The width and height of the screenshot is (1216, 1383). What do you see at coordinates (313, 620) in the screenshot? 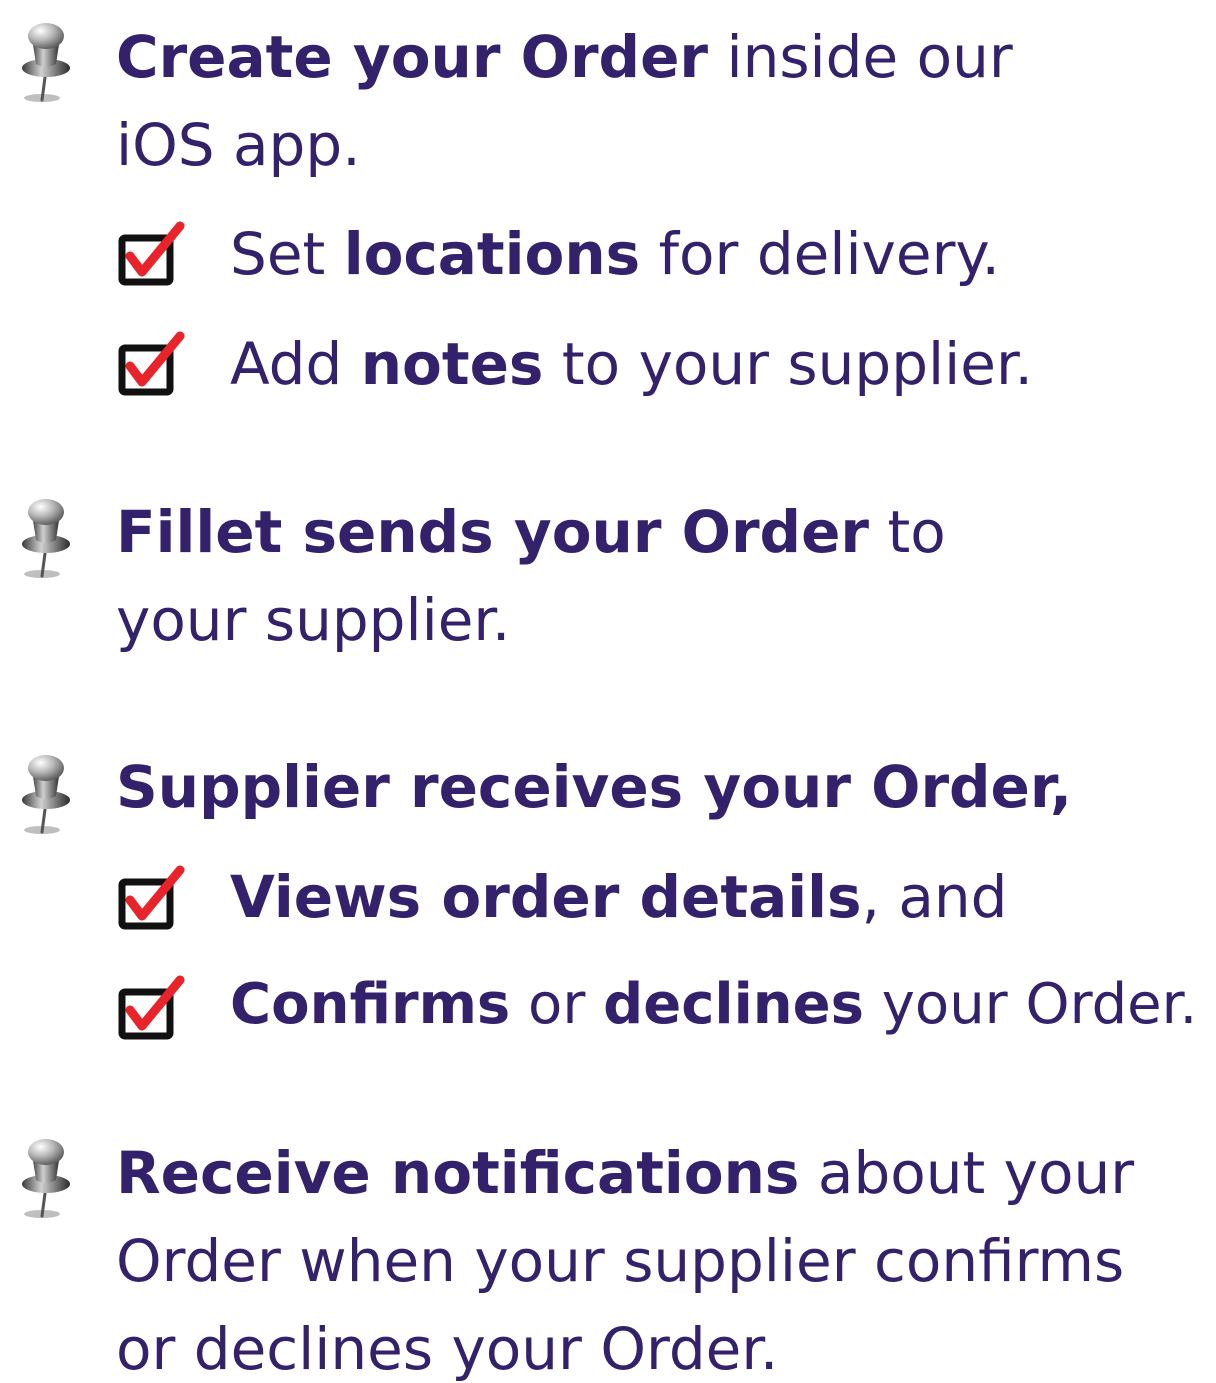
I see `step-2-text: your supplier.` at bounding box center [313, 620].